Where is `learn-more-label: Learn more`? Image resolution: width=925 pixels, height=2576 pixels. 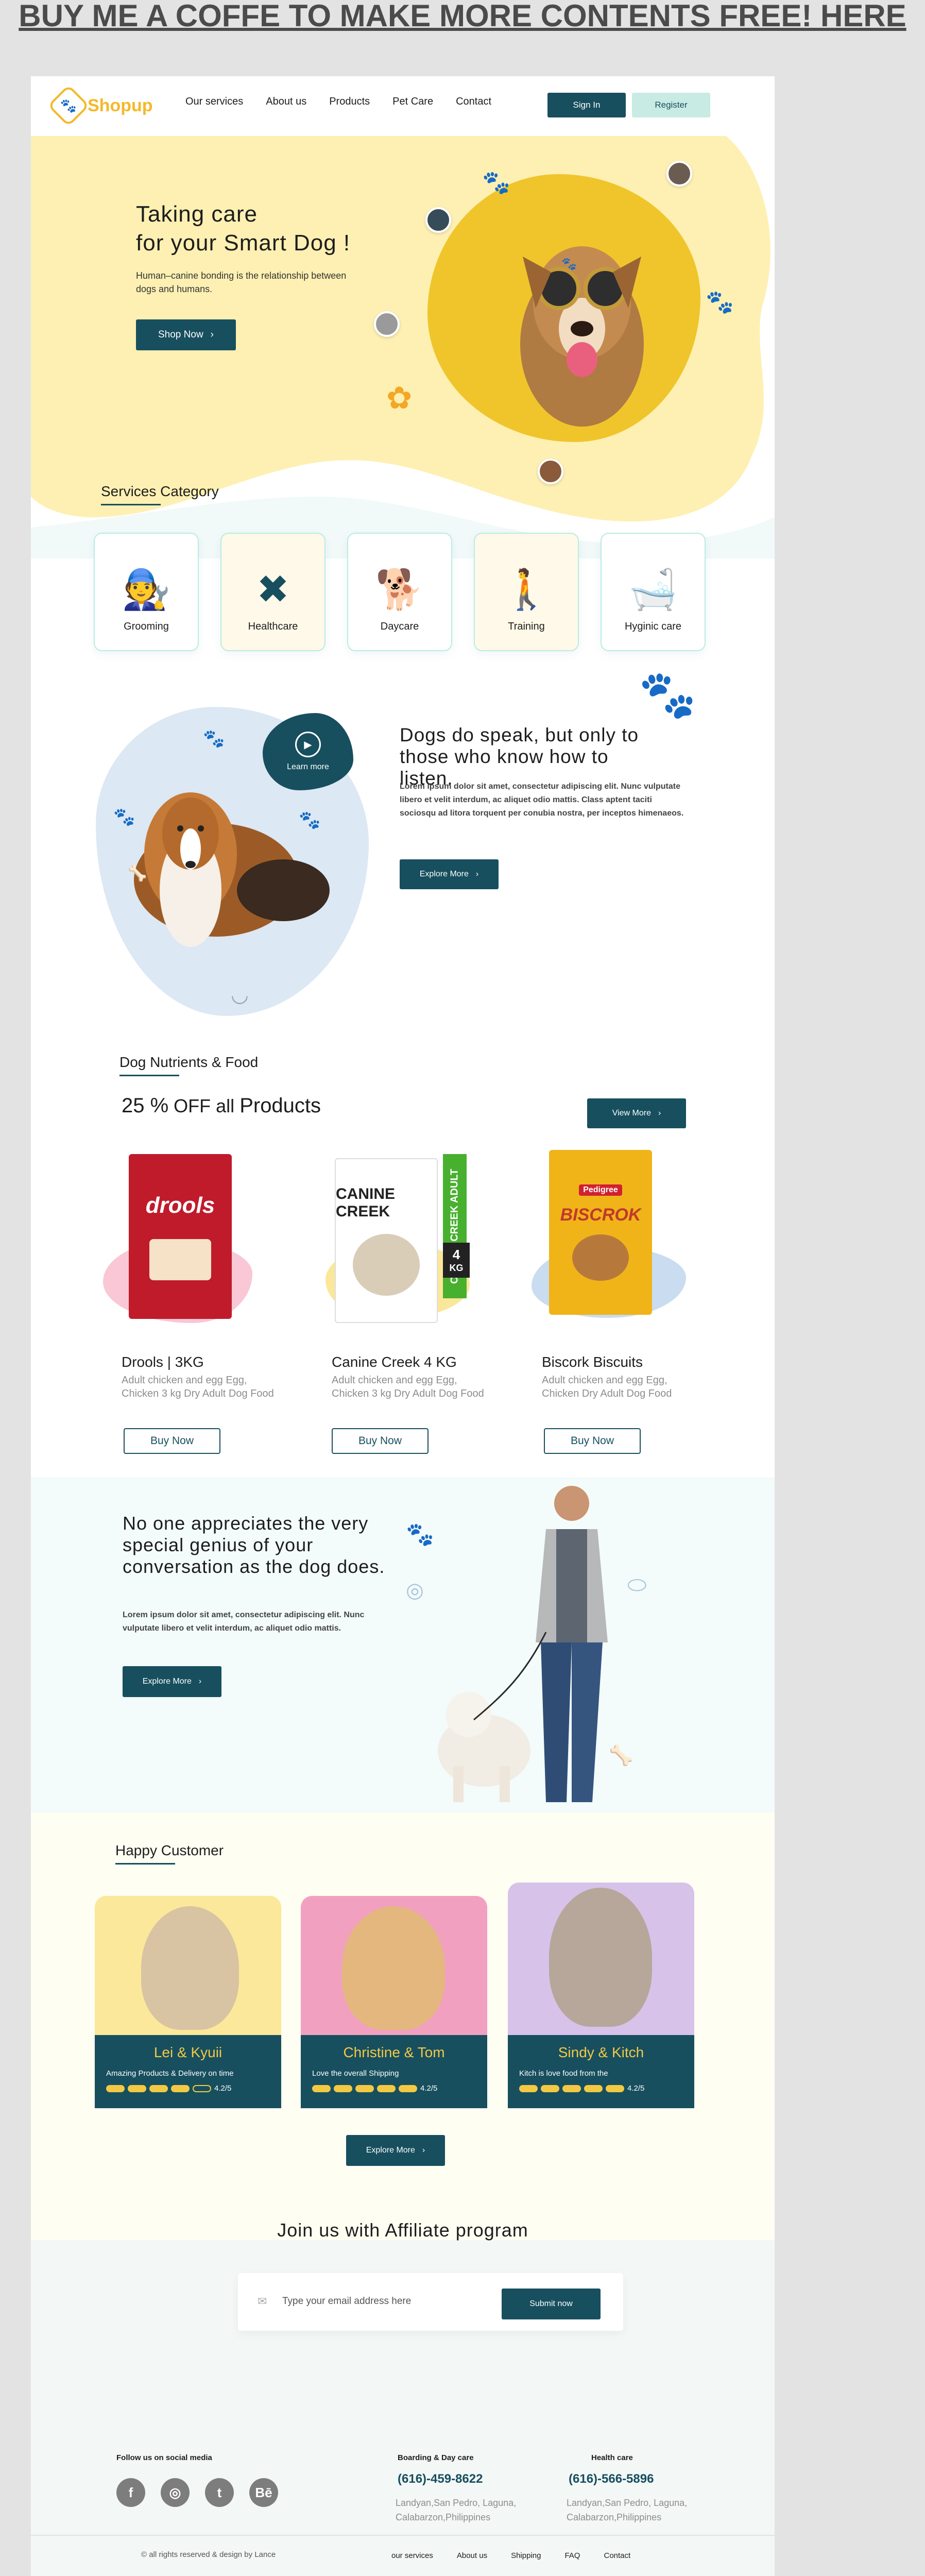 learn-more-label: Learn more is located at coordinates (308, 766).